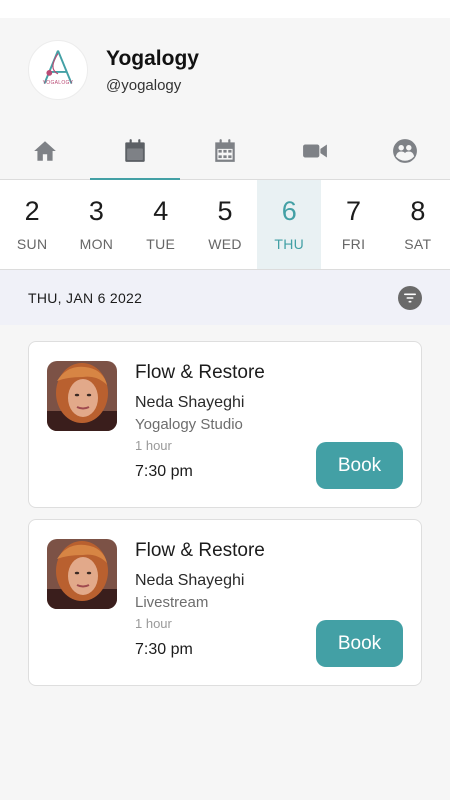  I want to click on day-number: 8, so click(418, 210).